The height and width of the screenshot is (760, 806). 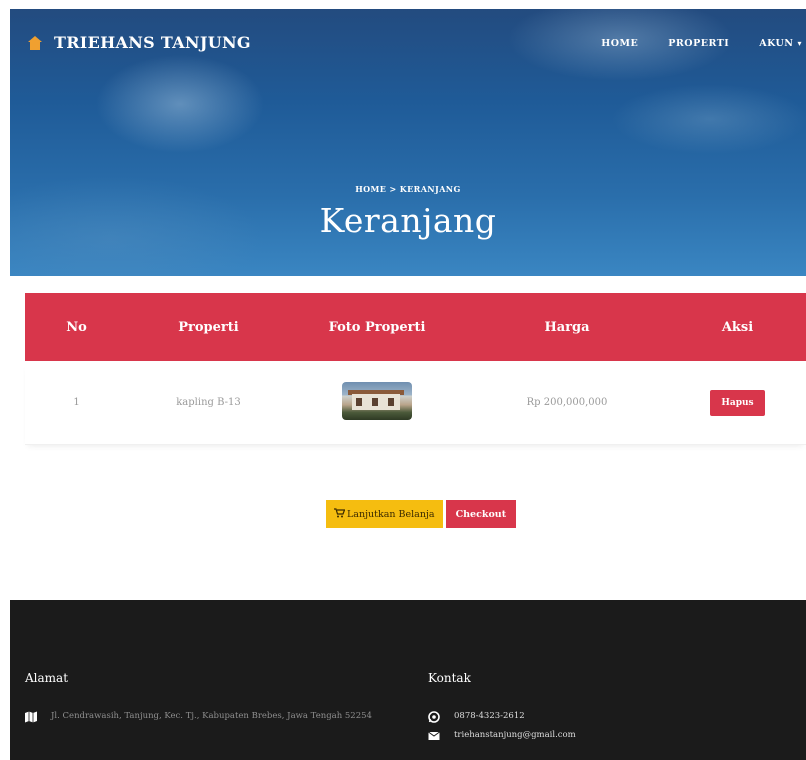 What do you see at coordinates (377, 327) in the screenshot?
I see `header-foto: Foto Properti` at bounding box center [377, 327].